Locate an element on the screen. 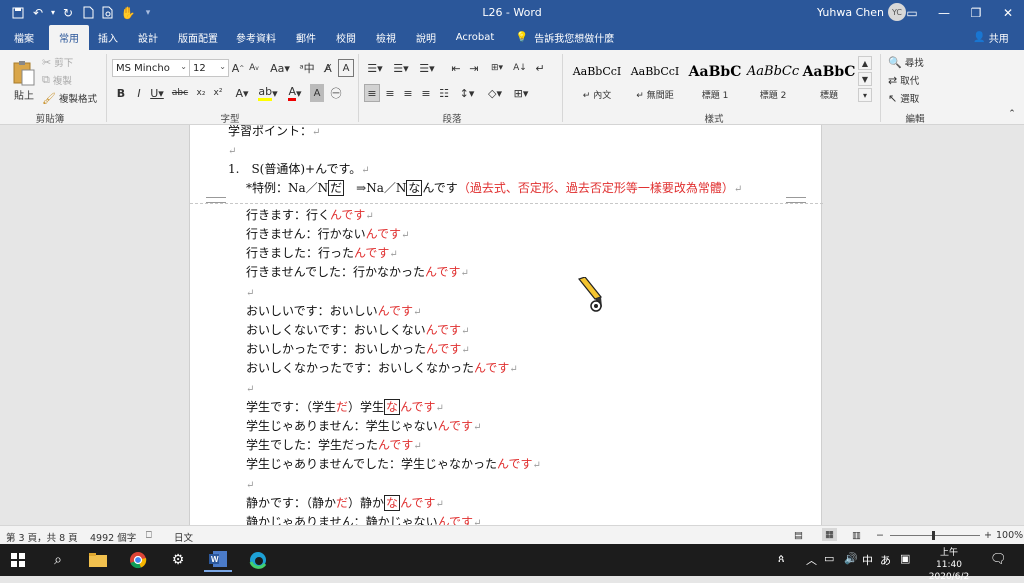 The height and width of the screenshot is (583, 1024). document-line: 学生じゃありませんでした：学生じゃなかったんです↵ is located at coordinates (393, 465).